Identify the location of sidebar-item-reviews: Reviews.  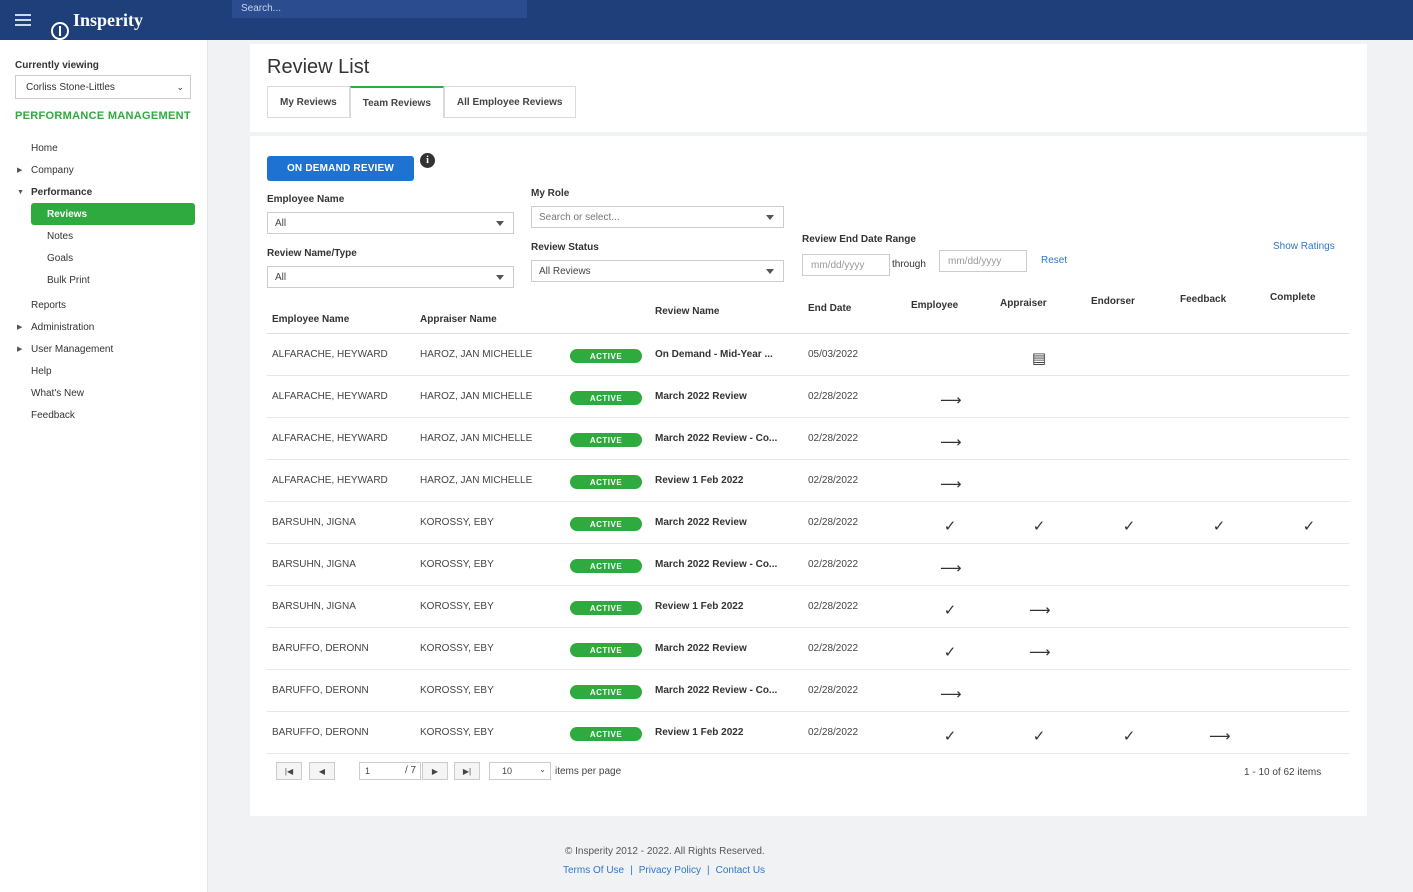
(113, 214).